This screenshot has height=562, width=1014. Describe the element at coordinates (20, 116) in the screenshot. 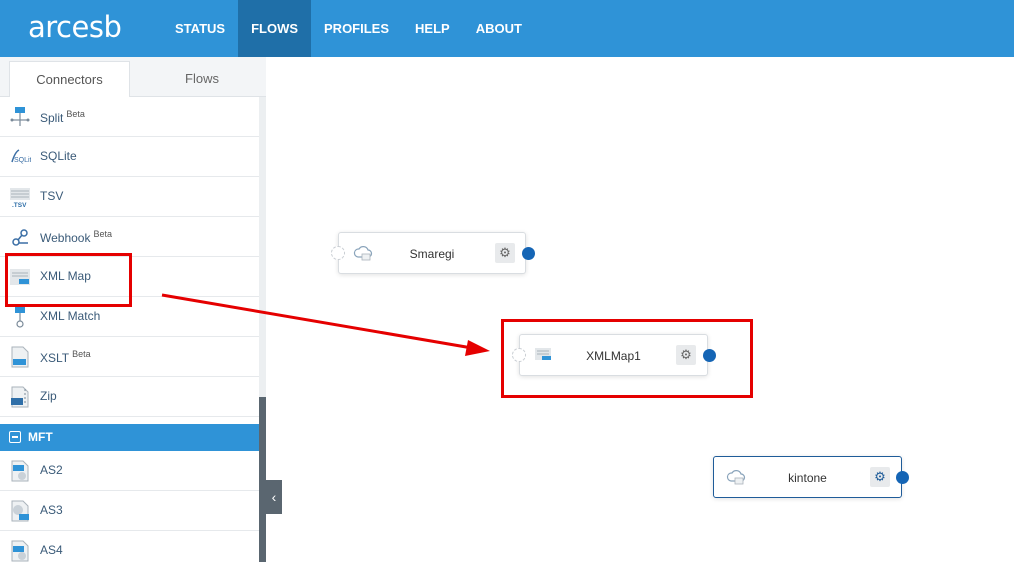

I see `split-icon` at that location.